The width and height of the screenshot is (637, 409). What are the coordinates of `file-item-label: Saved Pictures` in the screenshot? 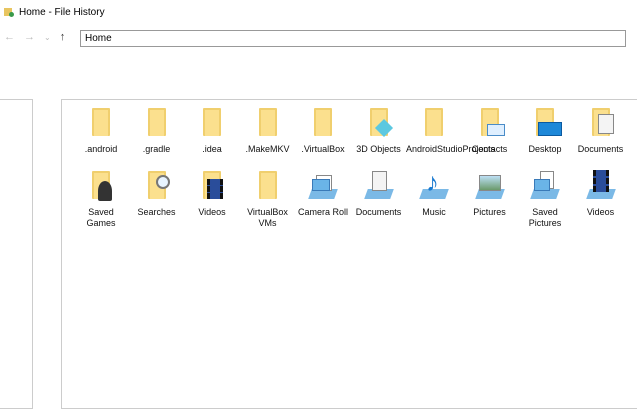 It's located at (545, 217).